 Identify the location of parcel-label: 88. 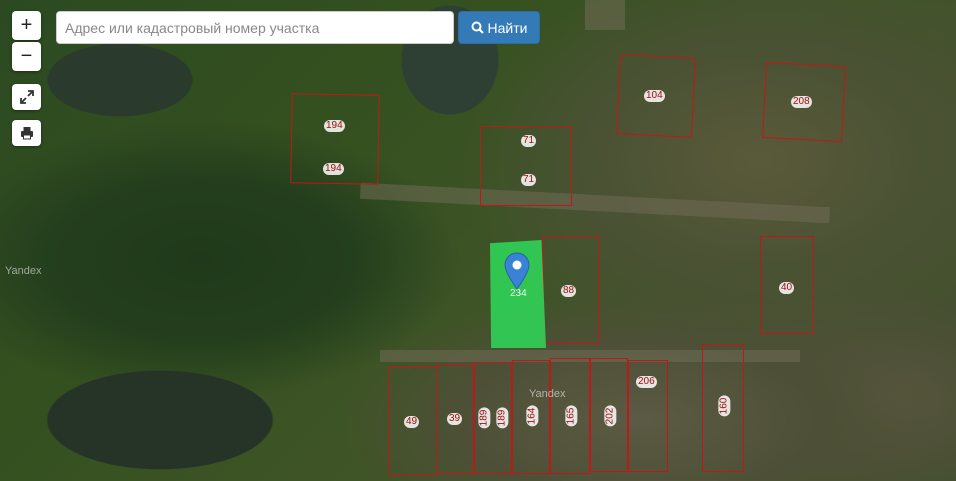
(569, 291).